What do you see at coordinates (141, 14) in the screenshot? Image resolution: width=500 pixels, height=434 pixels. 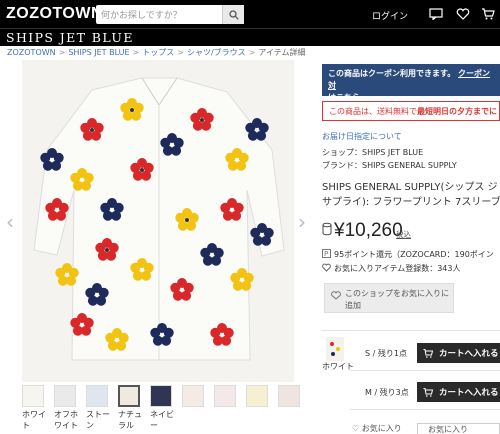 I see `search-input: 何かお探しですか？` at bounding box center [141, 14].